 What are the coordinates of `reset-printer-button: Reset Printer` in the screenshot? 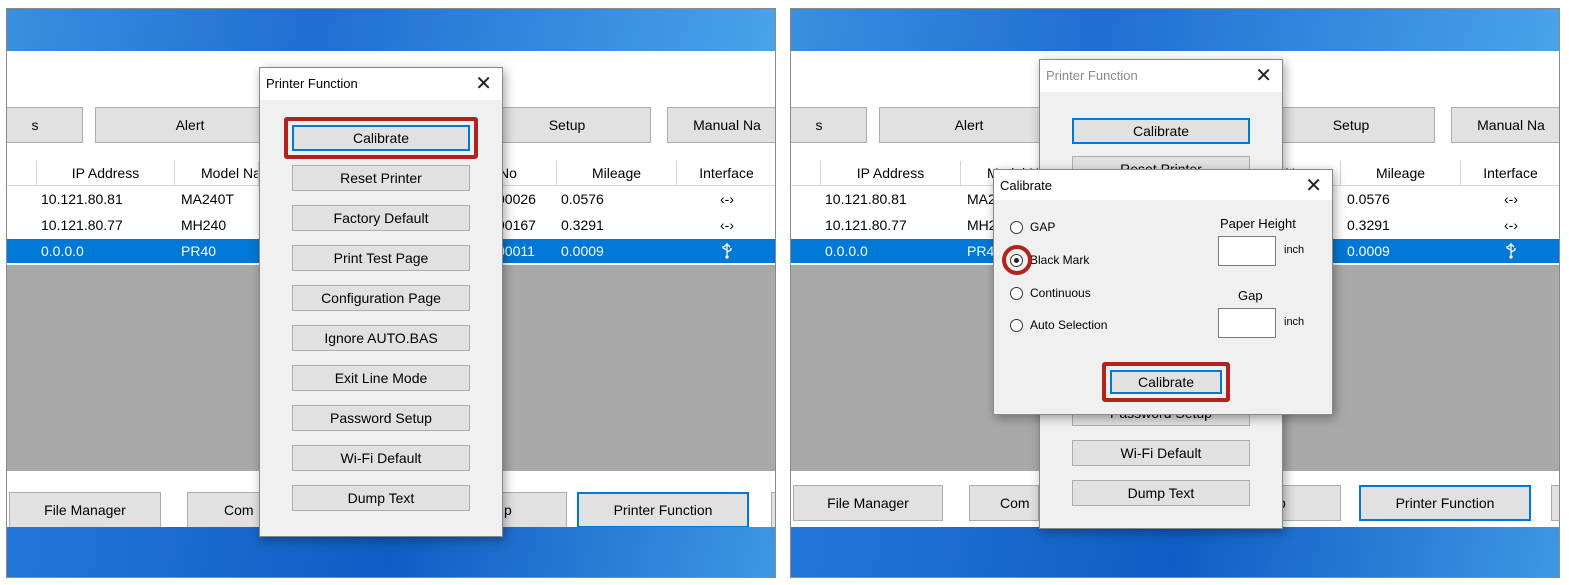 It's located at (381, 178).